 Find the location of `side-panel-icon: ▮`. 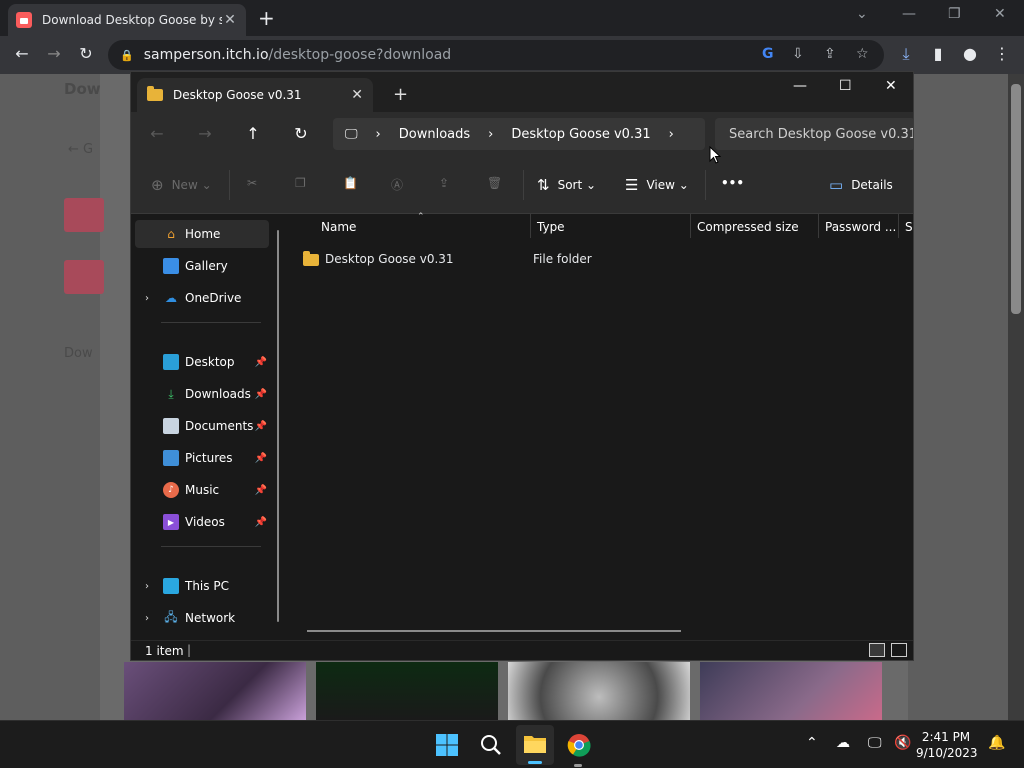

side-panel-icon: ▮ is located at coordinates (938, 53).